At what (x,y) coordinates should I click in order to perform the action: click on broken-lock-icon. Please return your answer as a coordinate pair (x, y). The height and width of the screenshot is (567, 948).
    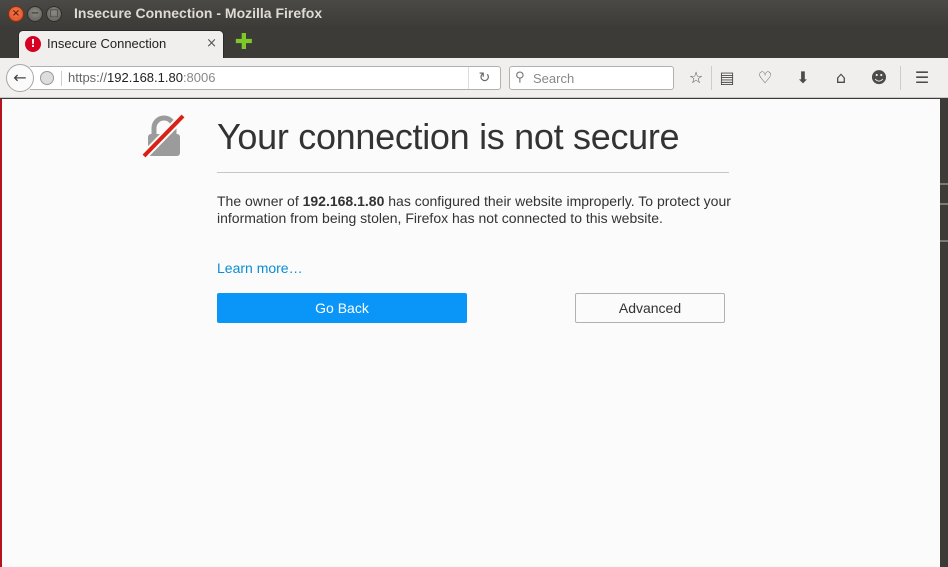
    Looking at the image, I should click on (163, 136).